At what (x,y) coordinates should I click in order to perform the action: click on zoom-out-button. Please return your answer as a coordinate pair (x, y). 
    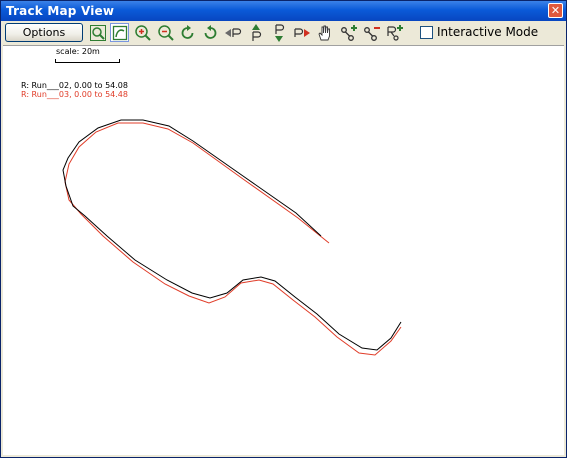
    Looking at the image, I should click on (166, 33).